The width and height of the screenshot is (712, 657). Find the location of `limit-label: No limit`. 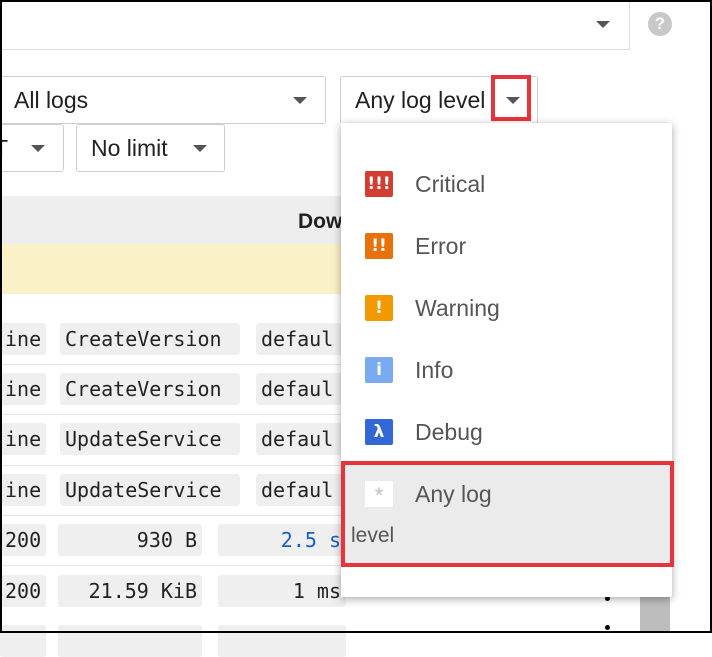

limit-label: No limit is located at coordinates (129, 148).